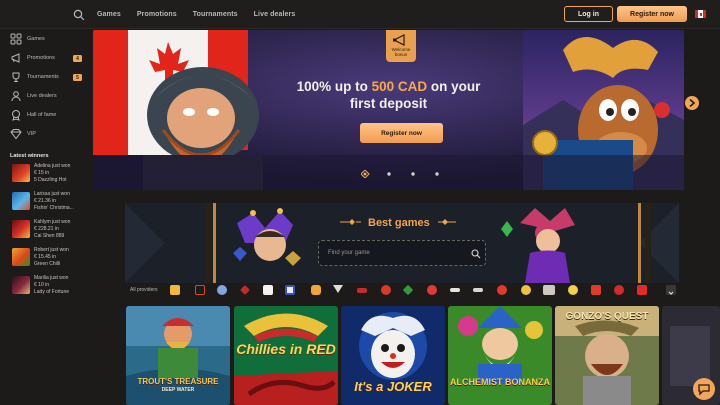  I want to click on sidebar-item-label: Live dealers, so click(42, 96).